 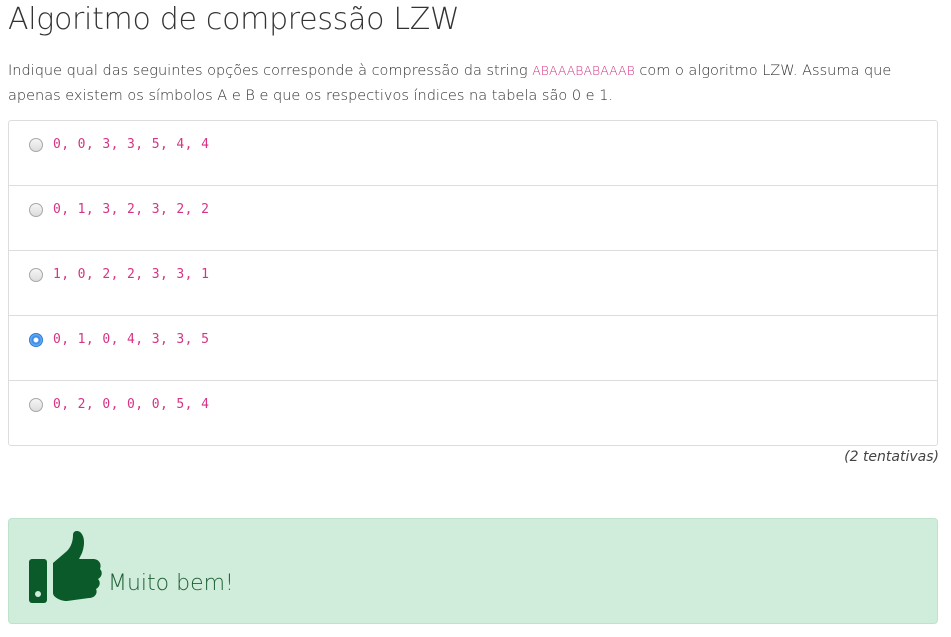 What do you see at coordinates (131, 144) in the screenshot?
I see `option-label: 0, 0, 3, 3, 5, 4, 4` at bounding box center [131, 144].